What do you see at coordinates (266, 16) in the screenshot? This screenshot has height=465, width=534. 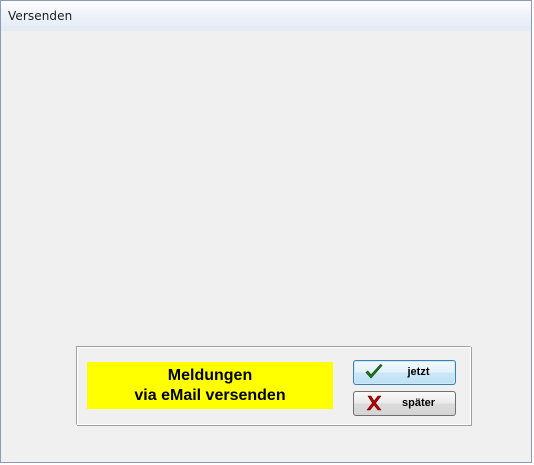 I see `title-bar: Versenden` at bounding box center [266, 16].